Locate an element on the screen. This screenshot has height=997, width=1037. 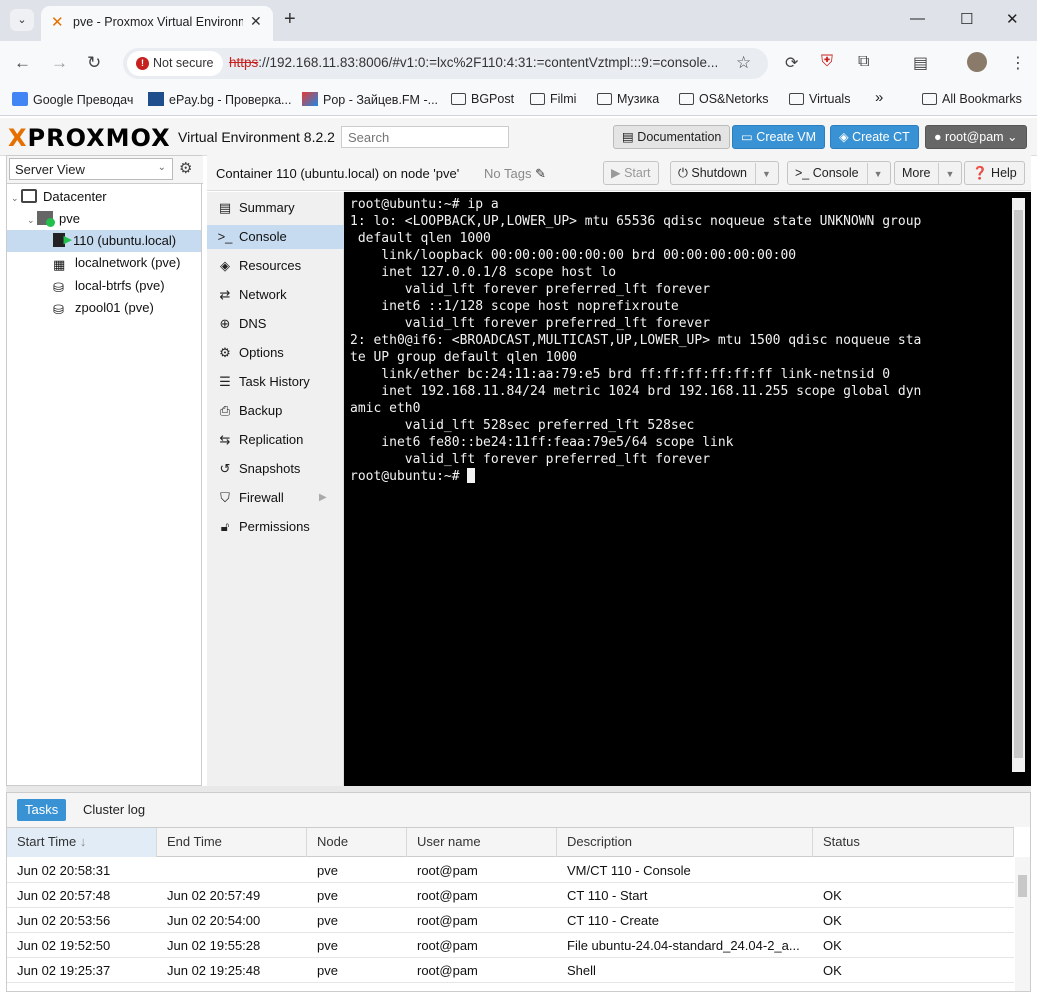
reload-icon: ↻ is located at coordinates (94, 63).